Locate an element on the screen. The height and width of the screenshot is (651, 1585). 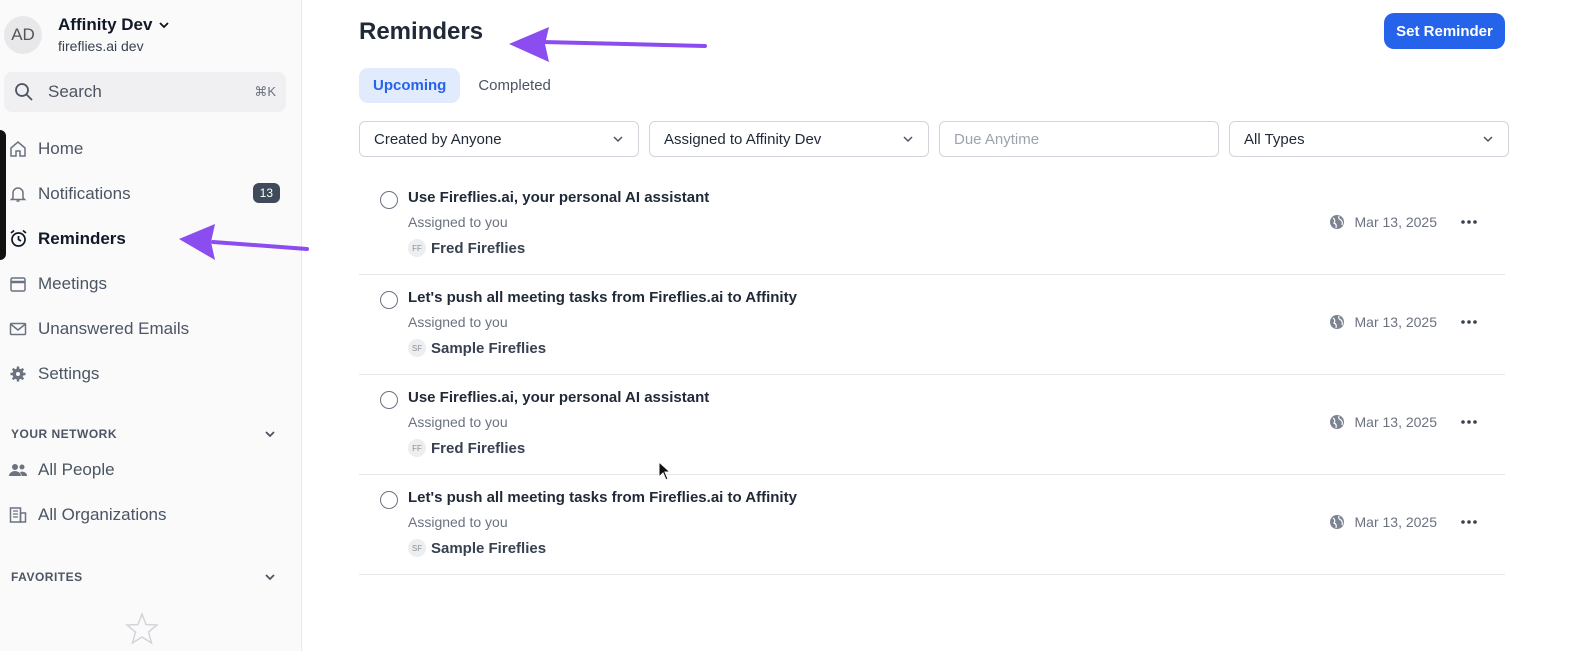
sidebar-item-label: Settings is located at coordinates (69, 373).